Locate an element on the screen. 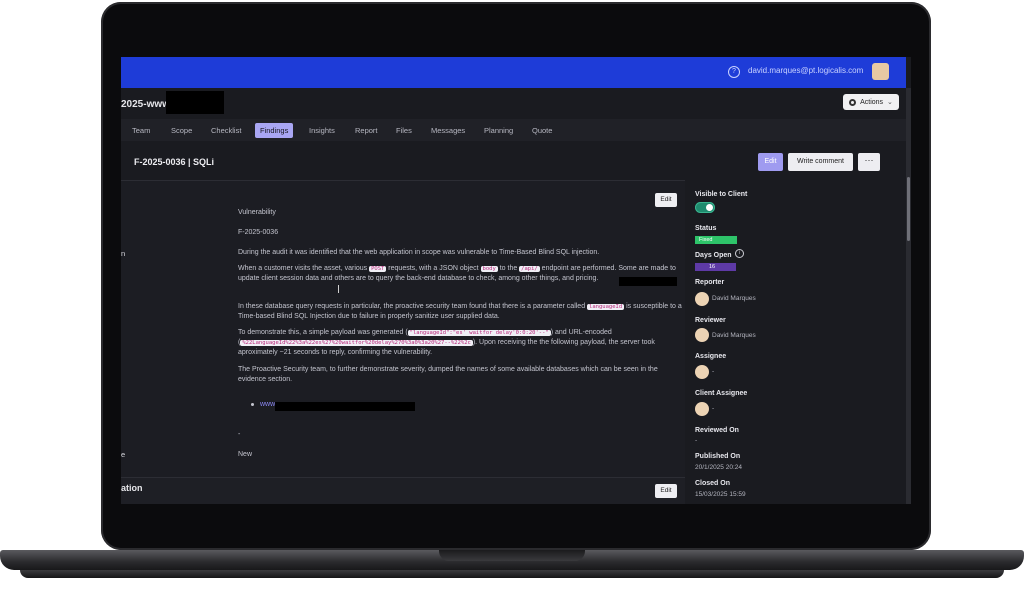  visible-to-client-toggle is located at coordinates (705, 207).